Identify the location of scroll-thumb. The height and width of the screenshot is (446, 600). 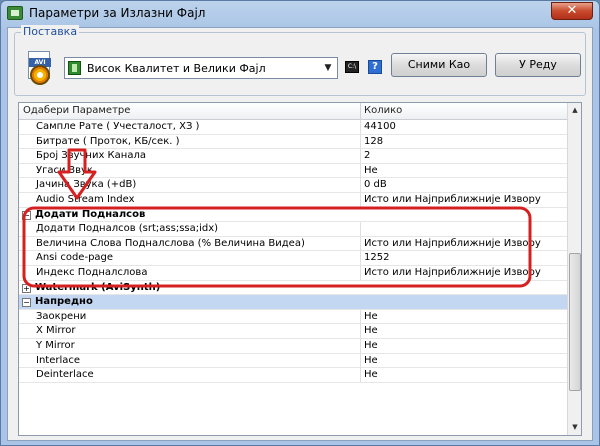
(575, 322).